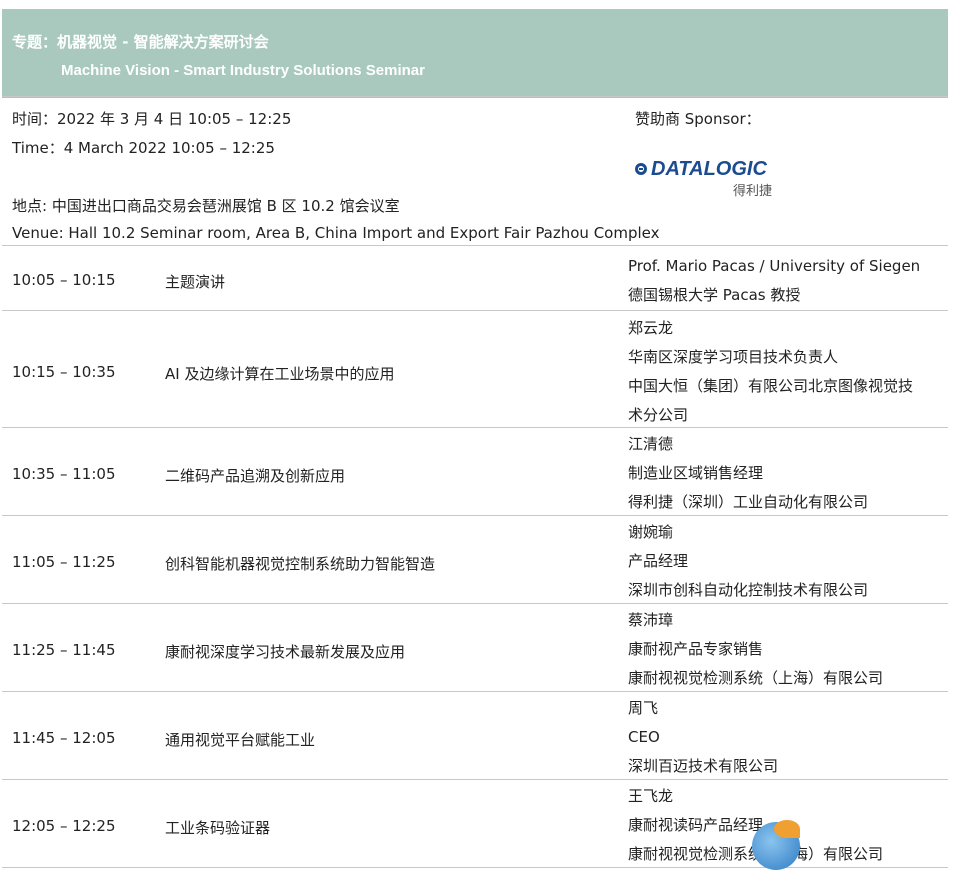  What do you see at coordinates (709, 169) in the screenshot?
I see `logo-brand-text: DATALOGIC` at bounding box center [709, 169].